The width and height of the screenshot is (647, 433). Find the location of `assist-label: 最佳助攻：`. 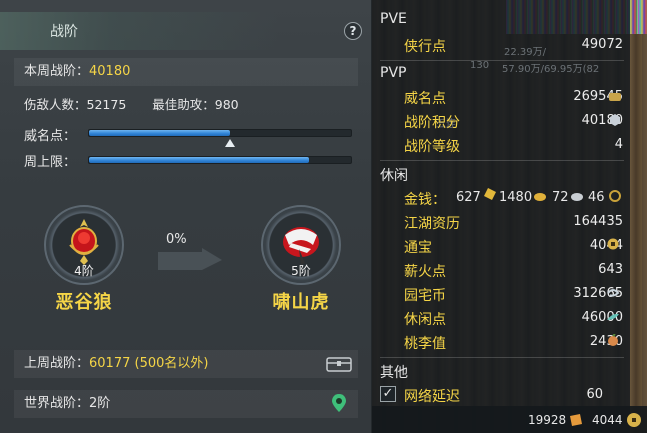

assist-label: 最佳助攻： is located at coordinates (183, 104).